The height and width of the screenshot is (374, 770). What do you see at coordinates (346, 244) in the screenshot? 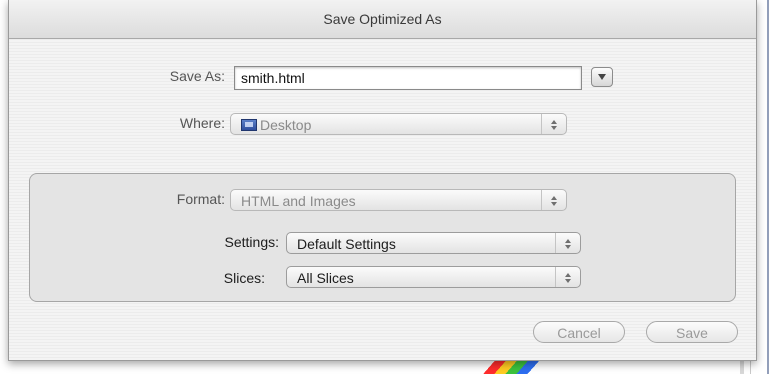
I see `settings-value: Default Settings` at bounding box center [346, 244].